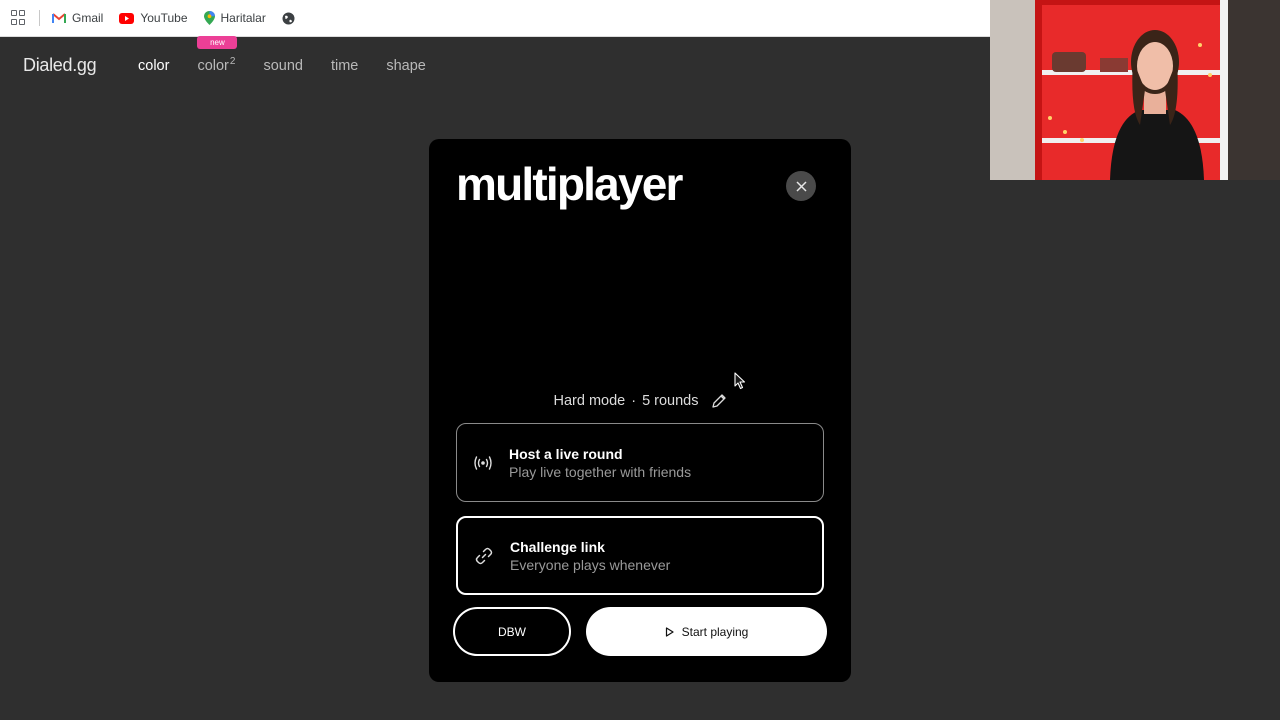 This screenshot has width=1280, height=720. What do you see at coordinates (283, 66) in the screenshot?
I see `nav-sound: sound` at bounding box center [283, 66].